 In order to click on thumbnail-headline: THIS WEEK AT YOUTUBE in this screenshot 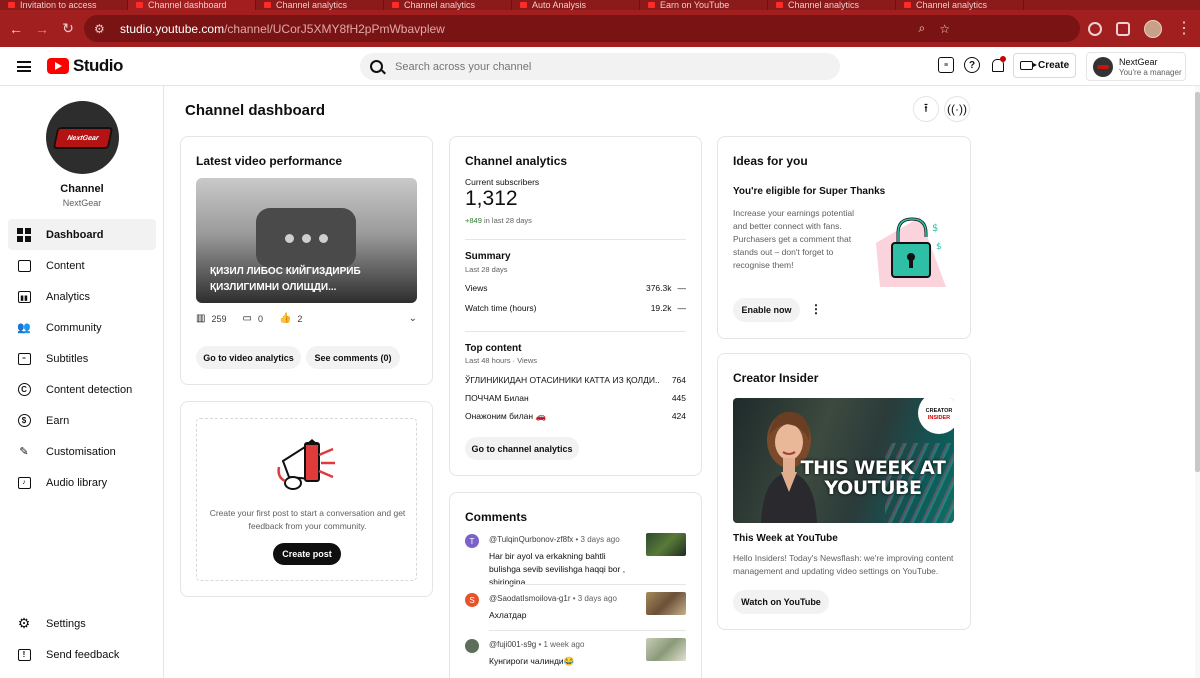, I will do `click(873, 478)`.